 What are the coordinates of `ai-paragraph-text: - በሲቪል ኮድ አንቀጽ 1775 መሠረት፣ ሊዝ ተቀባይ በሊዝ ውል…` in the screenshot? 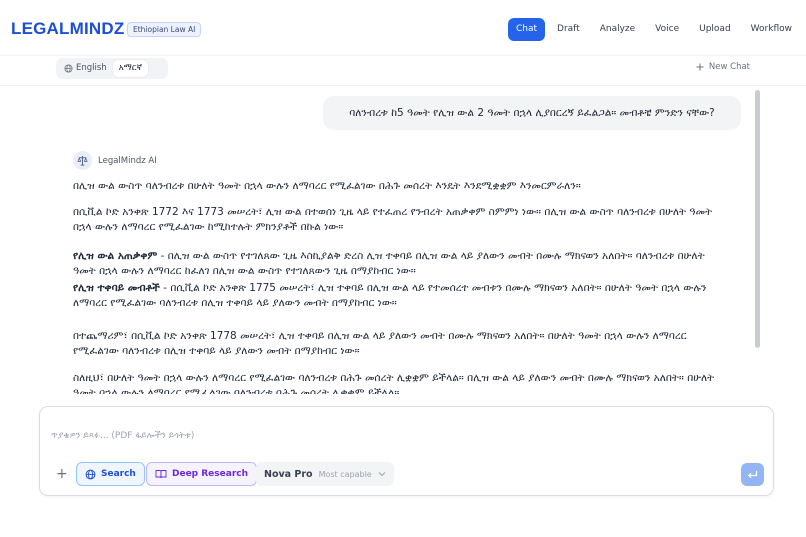 It's located at (390, 295).